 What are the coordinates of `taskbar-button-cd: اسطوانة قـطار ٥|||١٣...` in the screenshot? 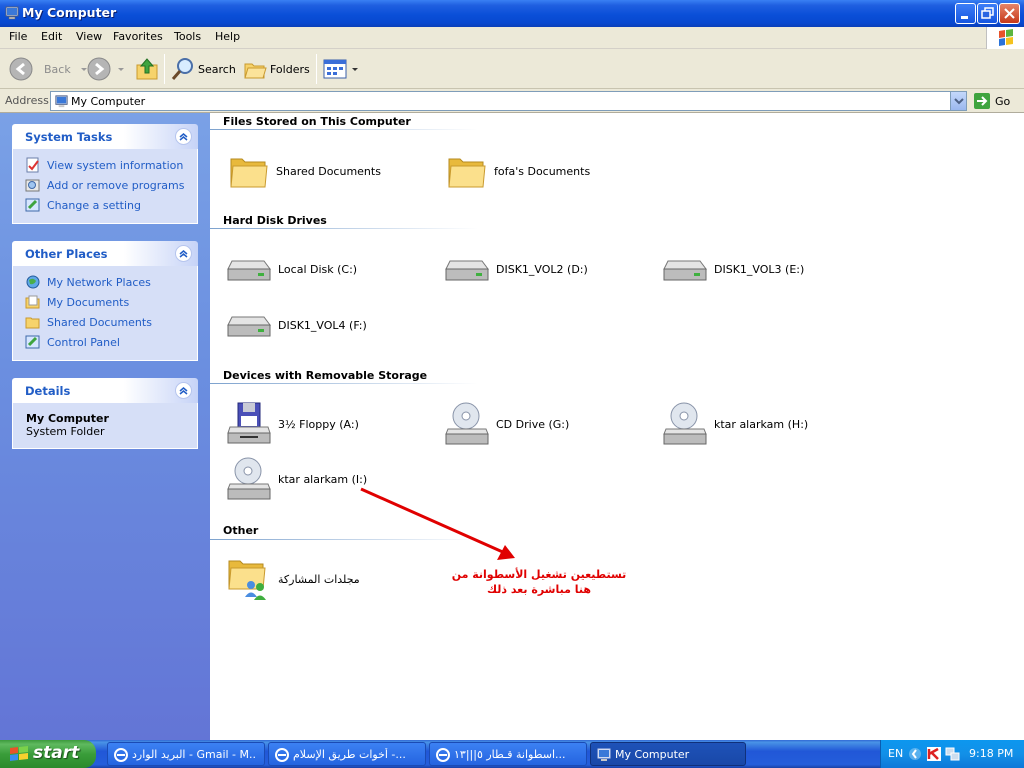 It's located at (508, 754).